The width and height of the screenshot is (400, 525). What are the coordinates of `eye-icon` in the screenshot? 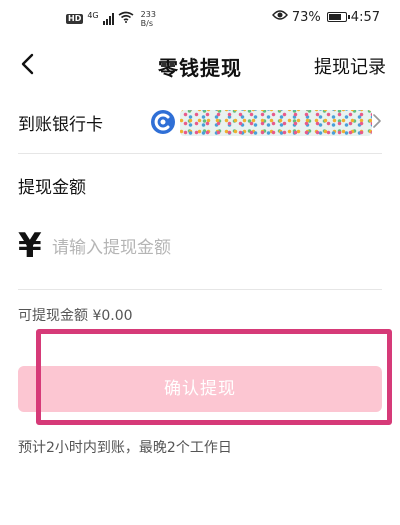 It's located at (279, 17).